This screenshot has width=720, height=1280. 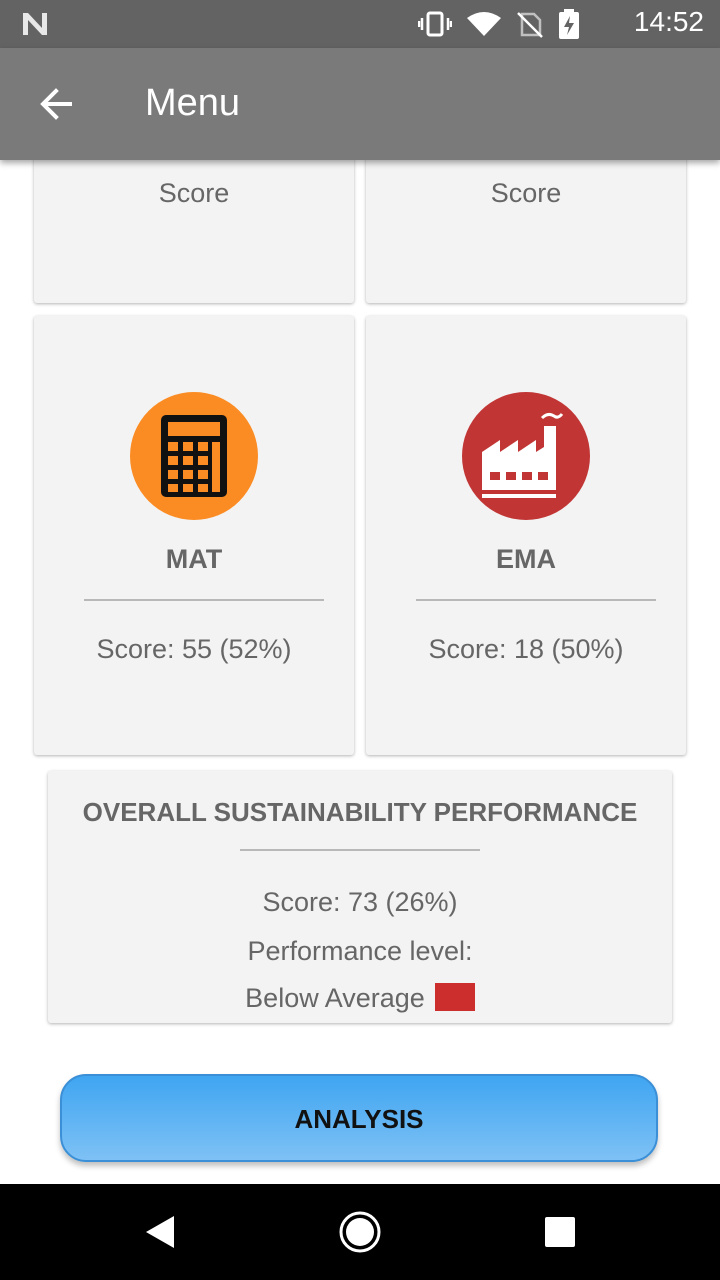 I want to click on category-score: Score: 55 (52%), so click(x=194, y=649).